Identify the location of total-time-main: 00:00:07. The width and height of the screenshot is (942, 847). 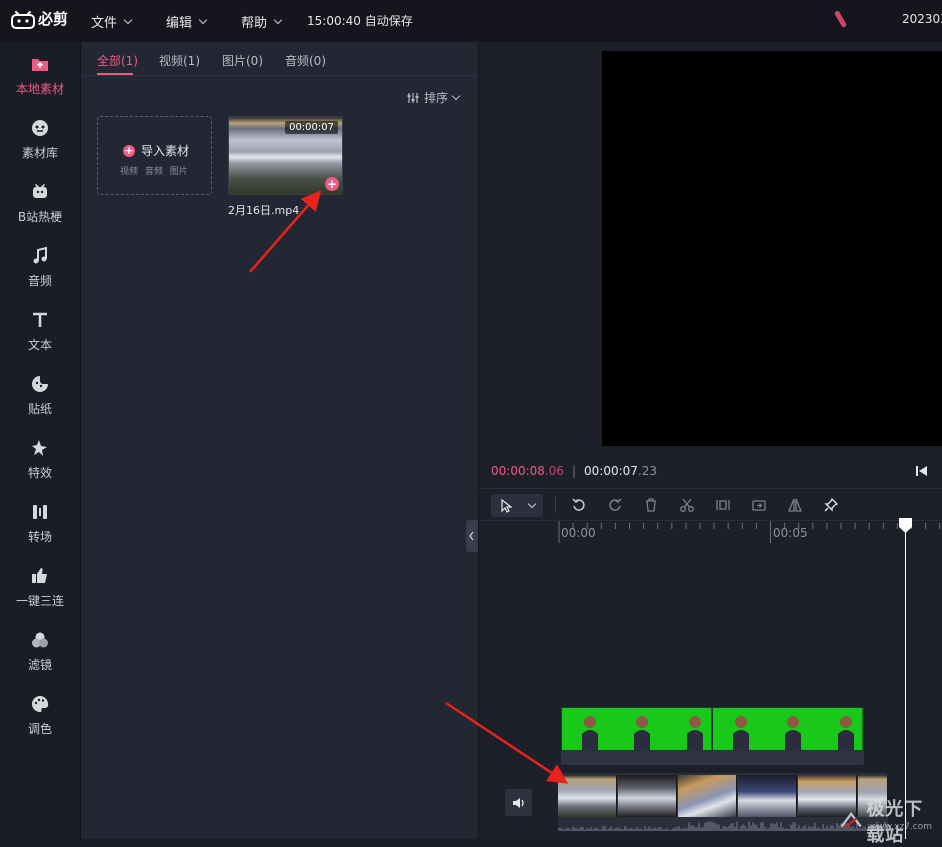
(611, 471).